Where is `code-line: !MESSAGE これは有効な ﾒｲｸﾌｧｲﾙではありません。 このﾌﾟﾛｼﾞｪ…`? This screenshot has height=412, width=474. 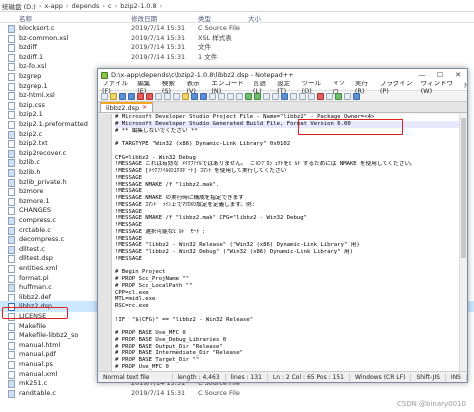
code-line: !MESSAGE これは有効な ﾒｲｸﾌｧｲﾙではありません。 このﾌﾟﾛｼﾞｪ… is located at coordinates (291, 164).